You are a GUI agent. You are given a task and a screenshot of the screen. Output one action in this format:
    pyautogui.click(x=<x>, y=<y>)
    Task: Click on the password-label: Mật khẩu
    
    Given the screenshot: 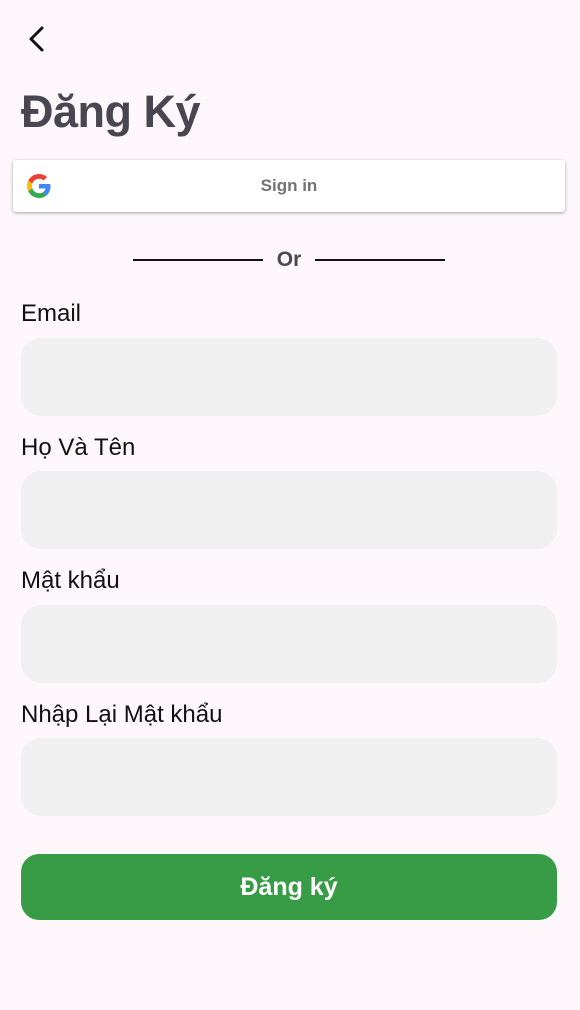 What is the action you would take?
    pyautogui.click(x=70, y=580)
    